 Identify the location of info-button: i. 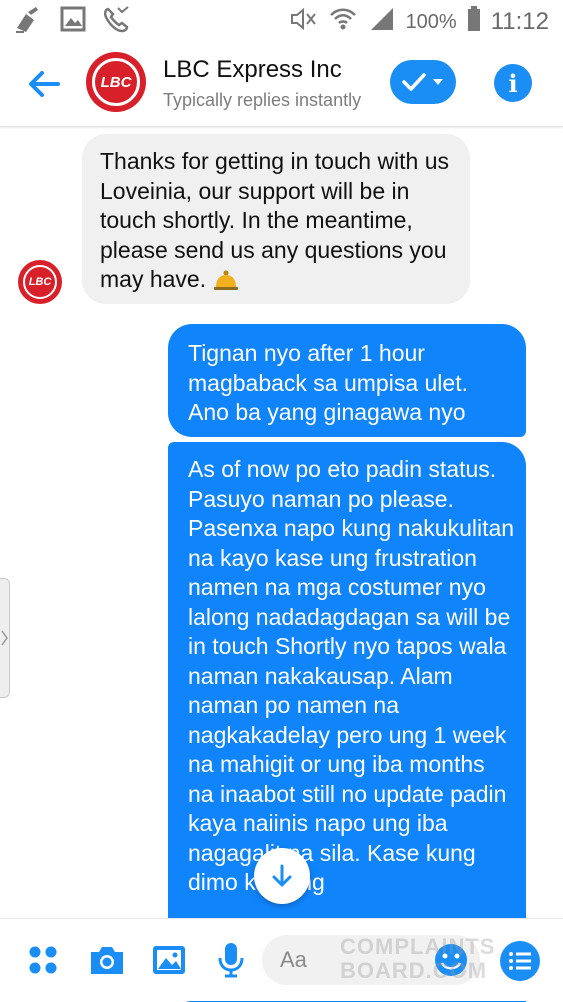
(513, 83).